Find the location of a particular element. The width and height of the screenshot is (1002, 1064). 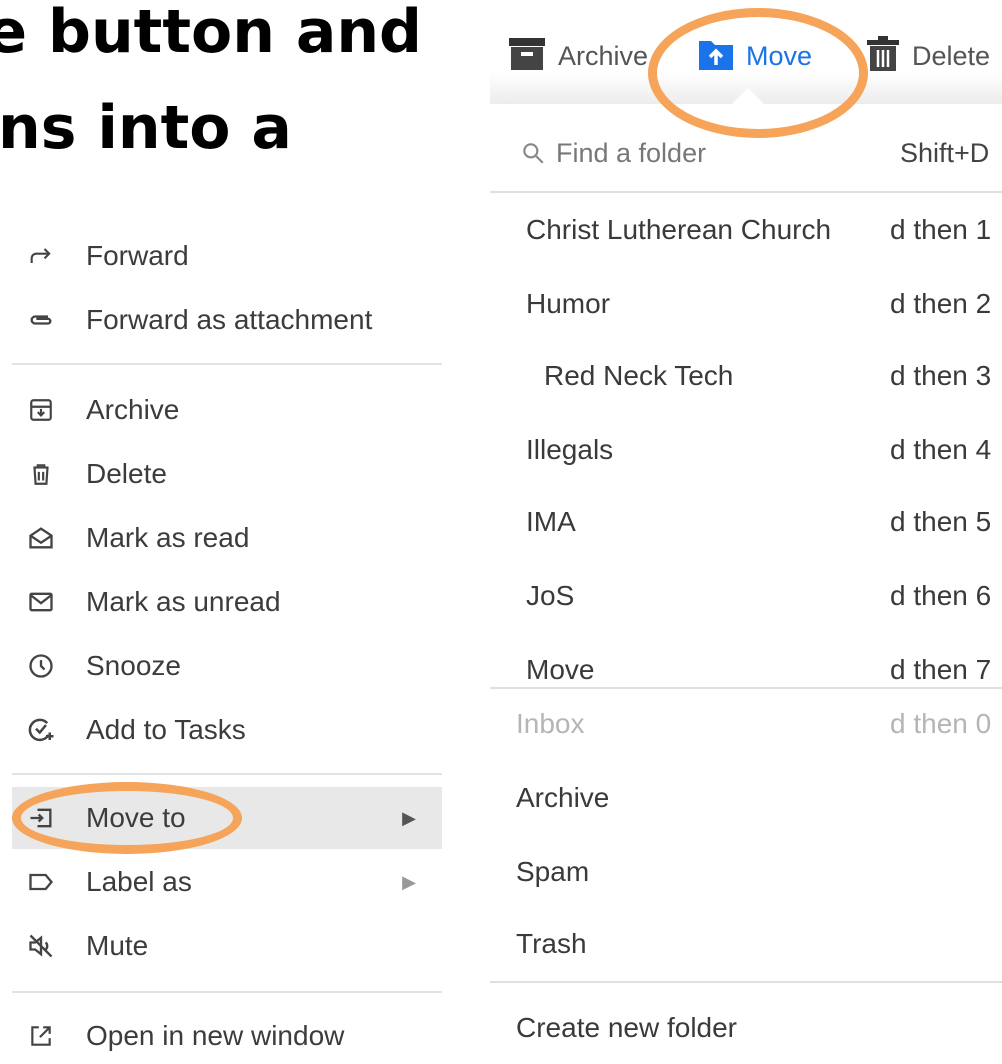

folder-option: Move d then 7 is located at coordinates (746, 667).